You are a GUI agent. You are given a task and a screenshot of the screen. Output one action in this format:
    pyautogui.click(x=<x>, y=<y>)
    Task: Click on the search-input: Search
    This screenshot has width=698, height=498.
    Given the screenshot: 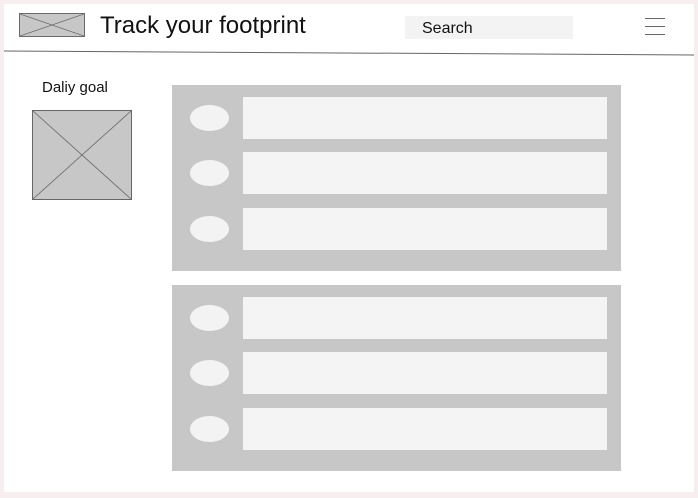 What is the action you would take?
    pyautogui.click(x=489, y=27)
    